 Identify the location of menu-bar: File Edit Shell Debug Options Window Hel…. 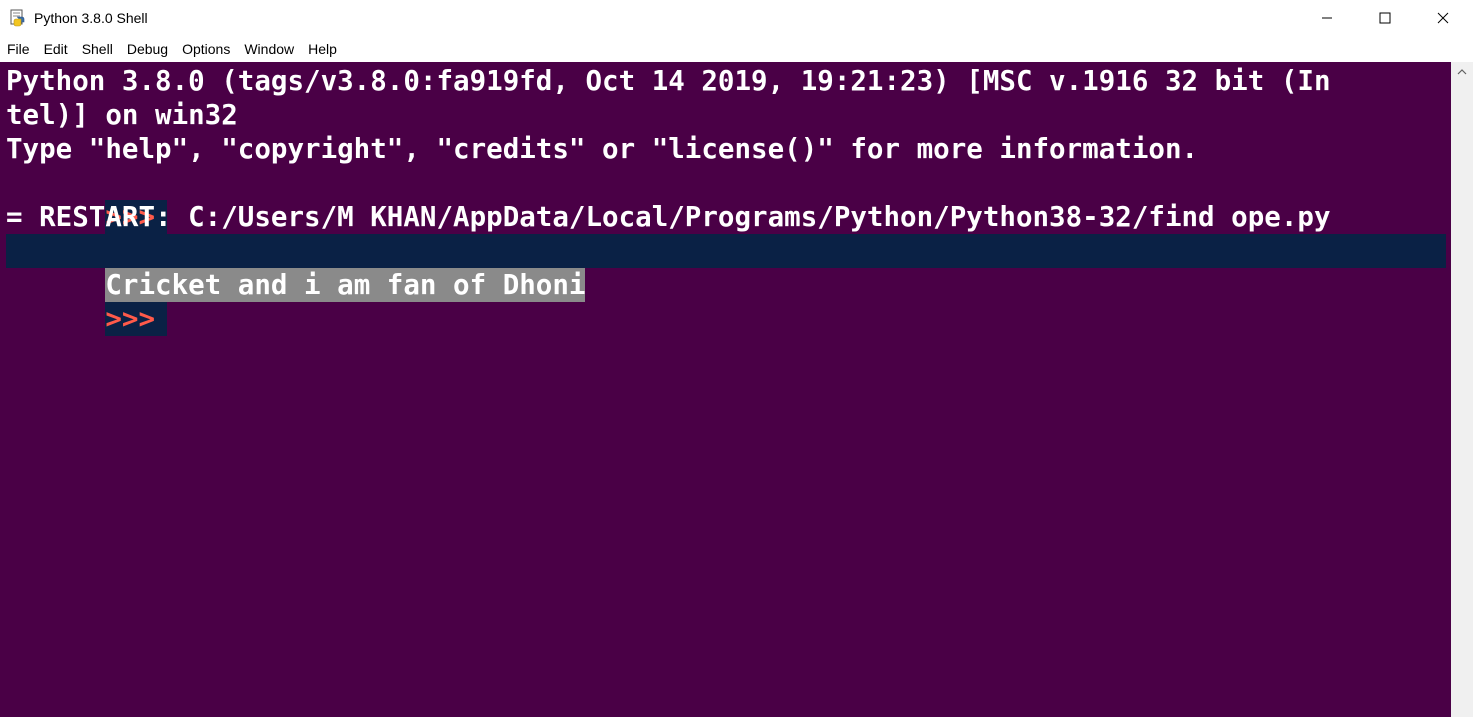
(736, 49).